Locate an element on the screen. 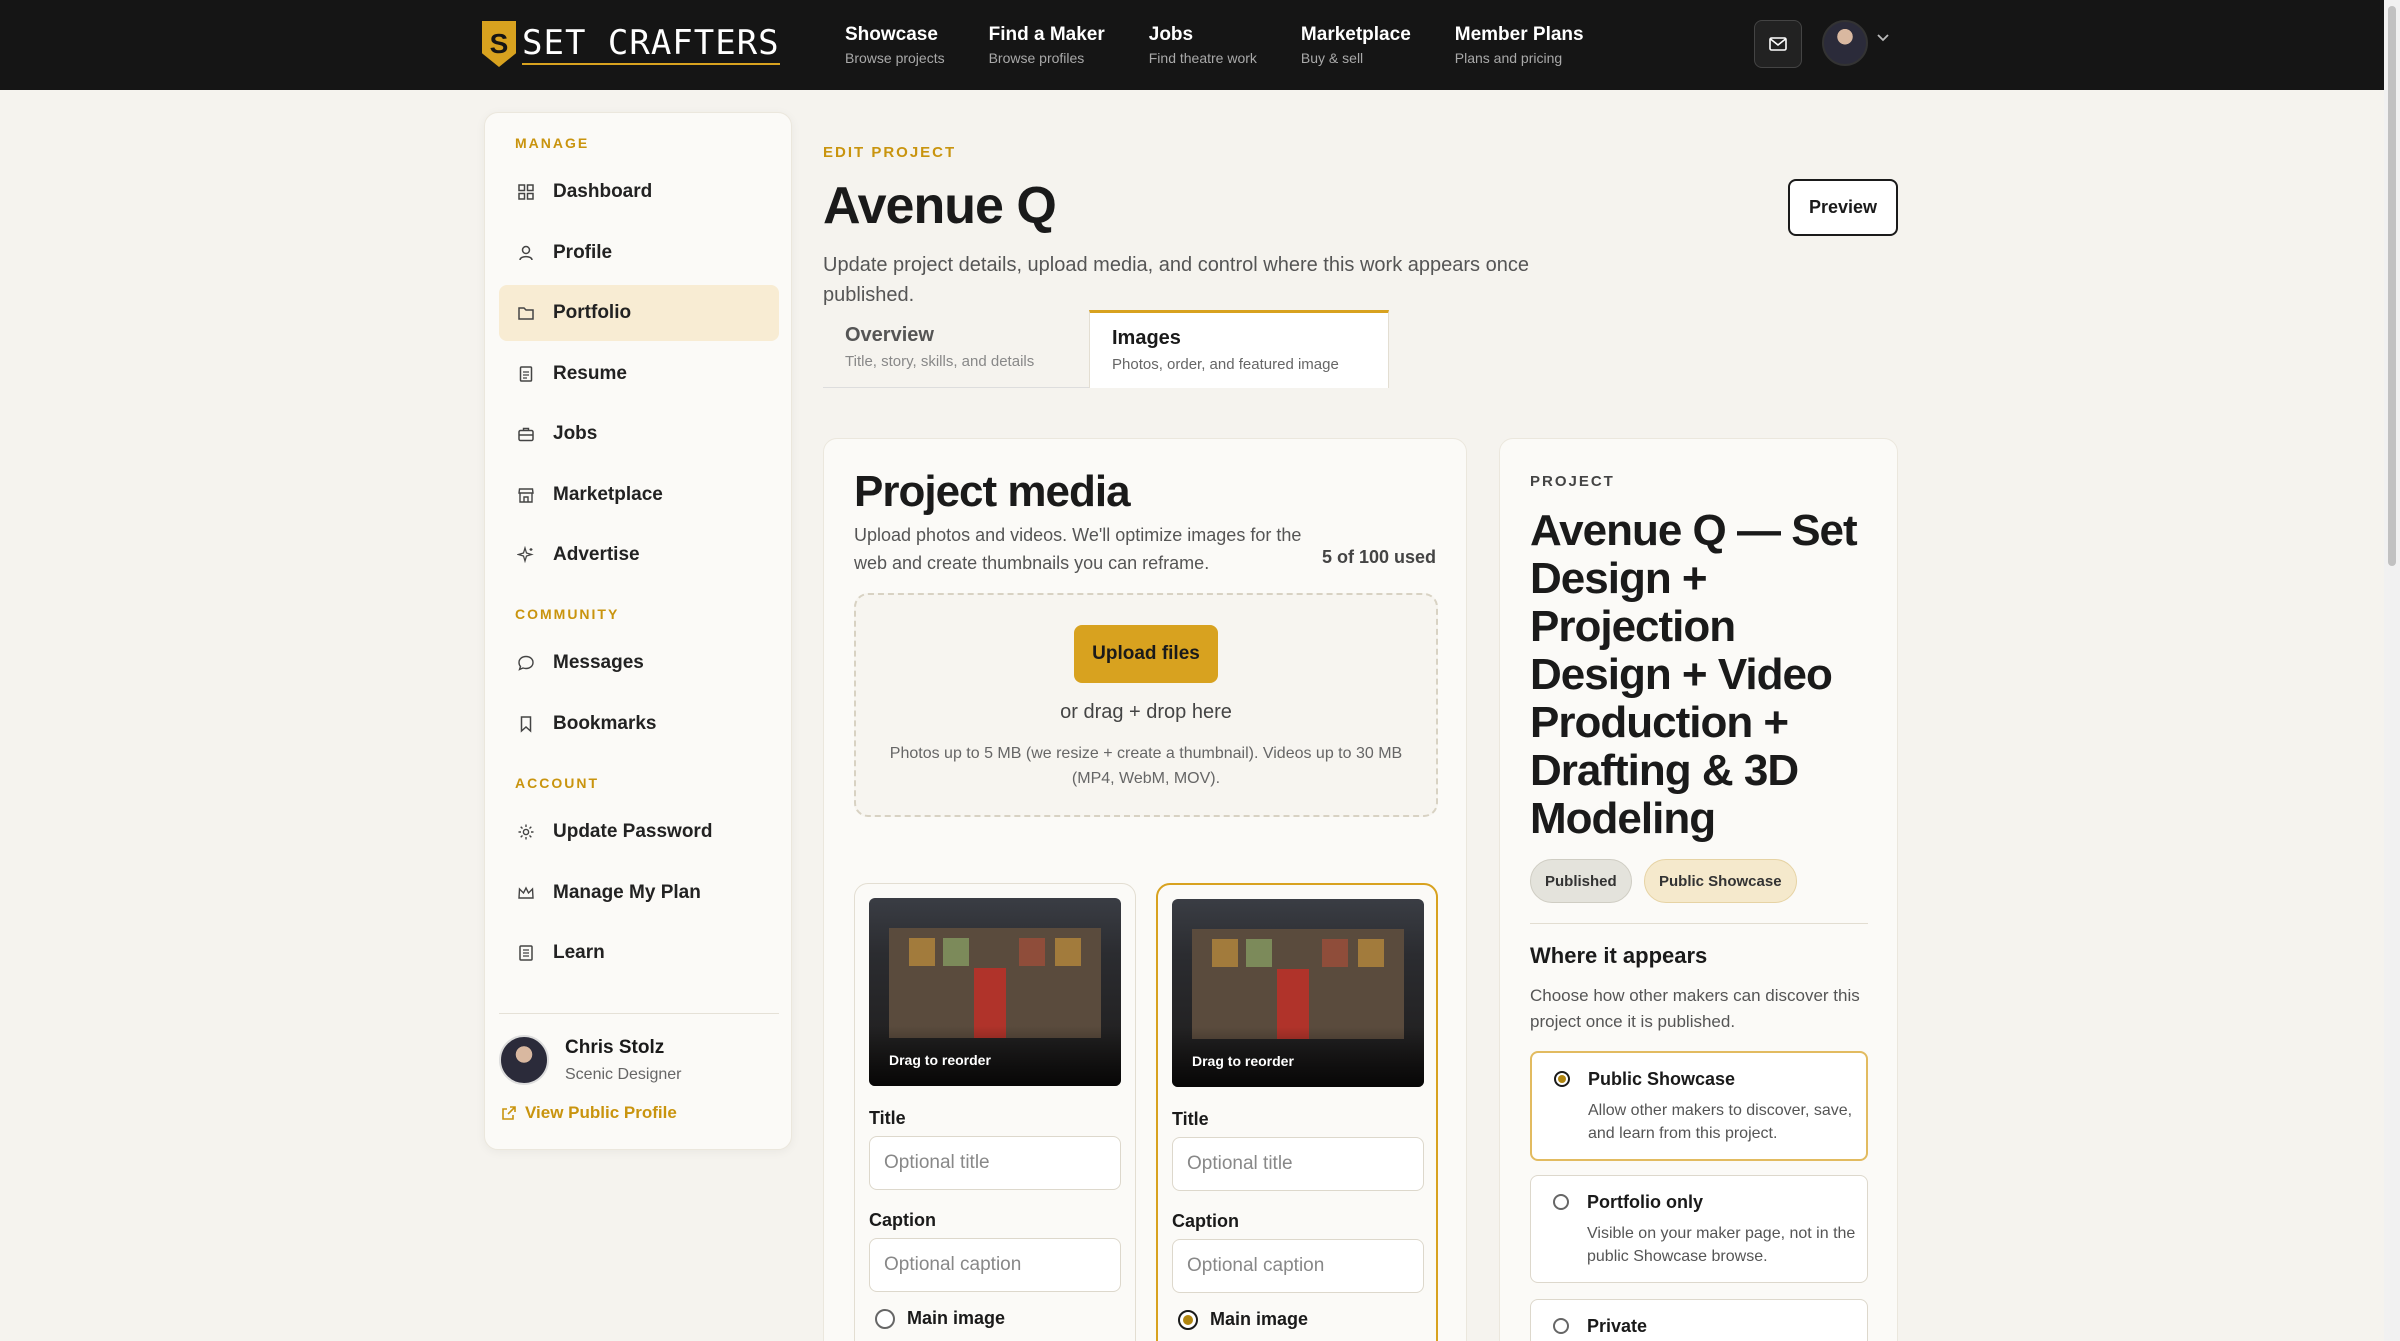 The image size is (2400, 1341). briefcase-icon is located at coordinates (526, 434).